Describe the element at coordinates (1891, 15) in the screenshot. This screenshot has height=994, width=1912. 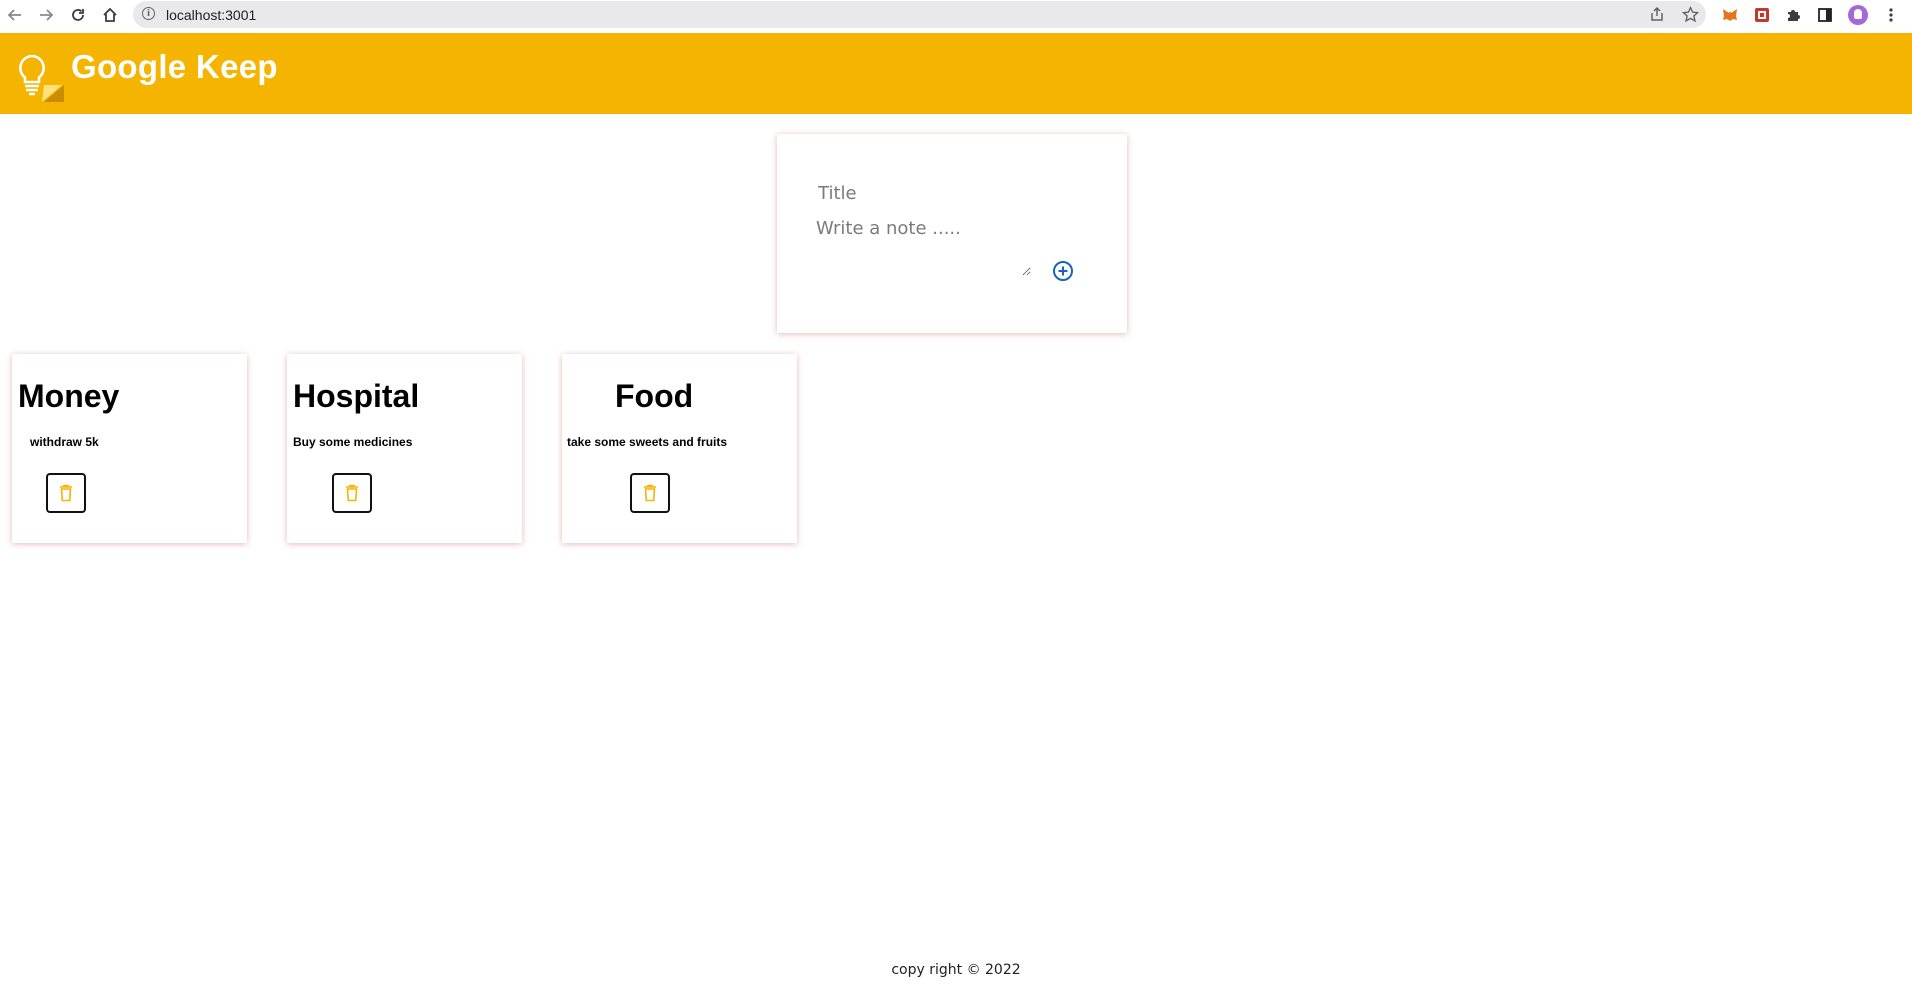
I see `menu-icon` at that location.